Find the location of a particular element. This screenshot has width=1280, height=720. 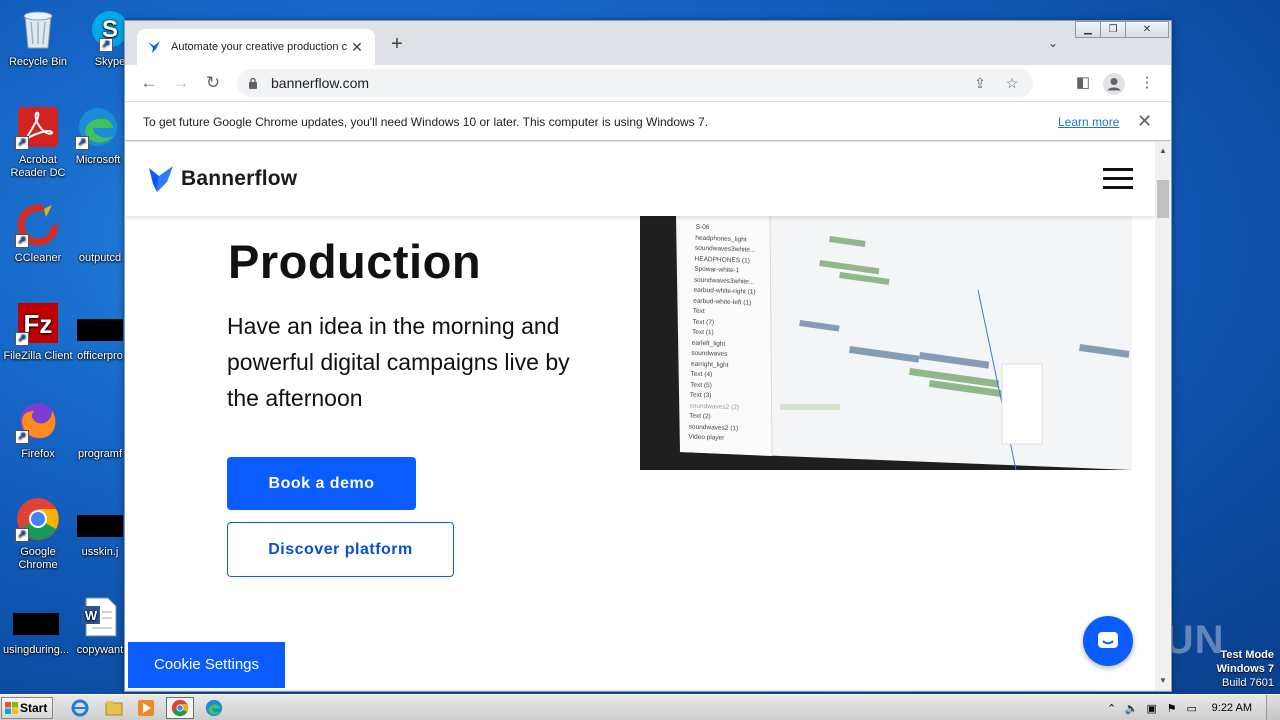

taskbar: Start ⌃ 🔈 ▣ ⚑ ▭ 9:22 AM is located at coordinates (640, 707).